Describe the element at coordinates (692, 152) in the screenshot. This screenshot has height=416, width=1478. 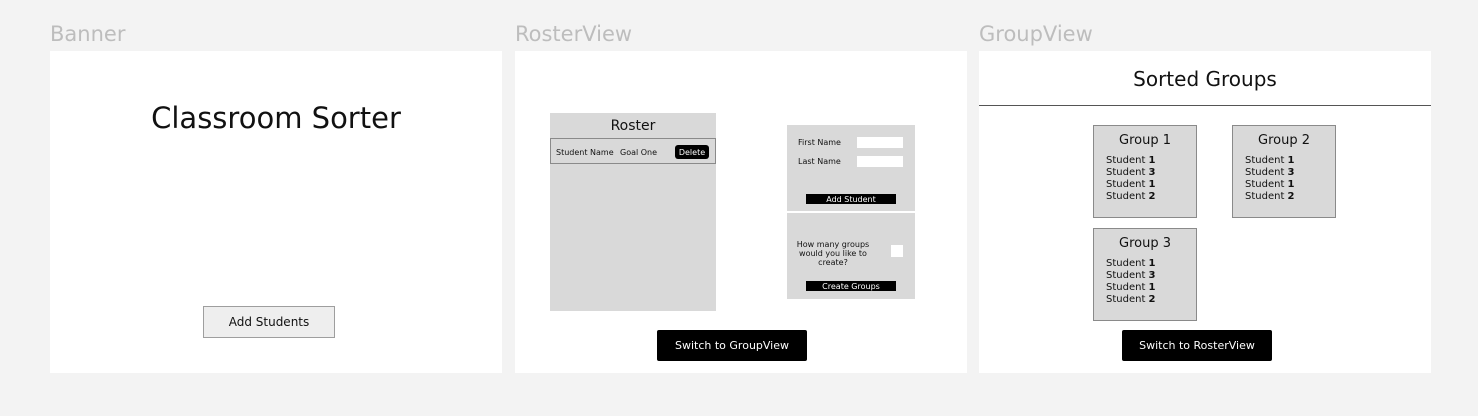
I see `delete-button: Delete` at that location.